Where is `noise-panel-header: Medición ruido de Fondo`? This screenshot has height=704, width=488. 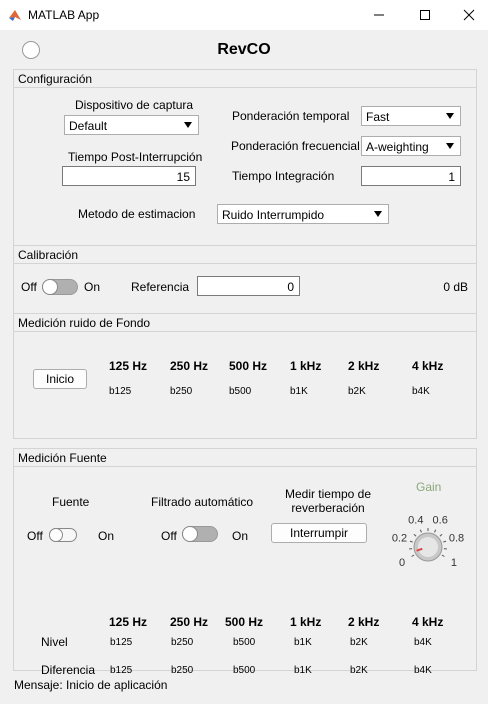
noise-panel-header: Medición ruido de Fondo is located at coordinates (245, 323).